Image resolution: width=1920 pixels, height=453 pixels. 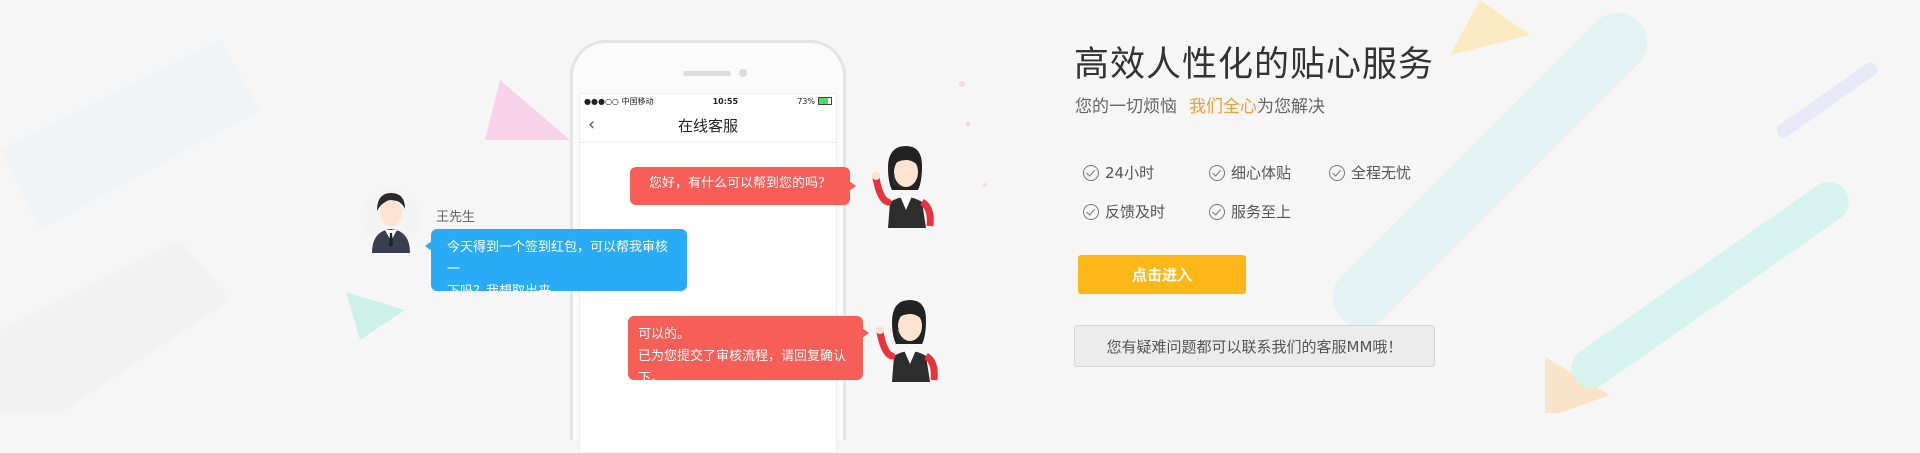 I want to click on feature-label: 细心体贴, so click(x=1261, y=173).